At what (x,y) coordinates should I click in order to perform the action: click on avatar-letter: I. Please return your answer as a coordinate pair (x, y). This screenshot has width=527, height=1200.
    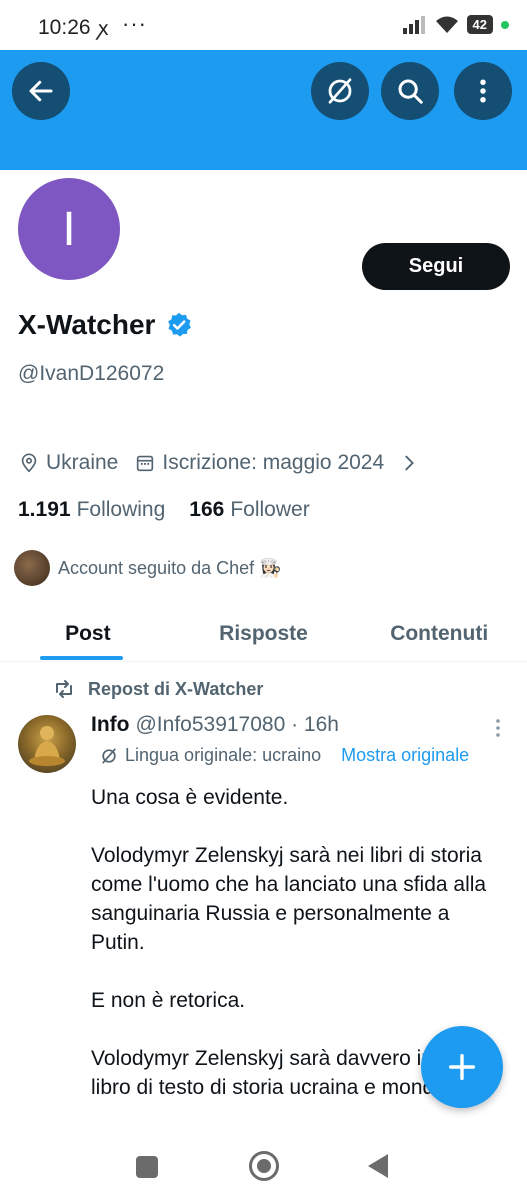
    Looking at the image, I should click on (69, 229).